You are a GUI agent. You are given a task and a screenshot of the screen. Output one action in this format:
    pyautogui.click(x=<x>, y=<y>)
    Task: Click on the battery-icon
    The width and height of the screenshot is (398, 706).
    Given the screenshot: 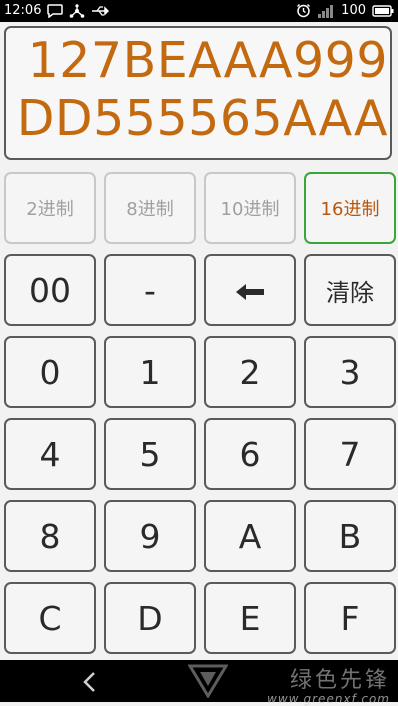 What is the action you would take?
    pyautogui.click(x=383, y=10)
    